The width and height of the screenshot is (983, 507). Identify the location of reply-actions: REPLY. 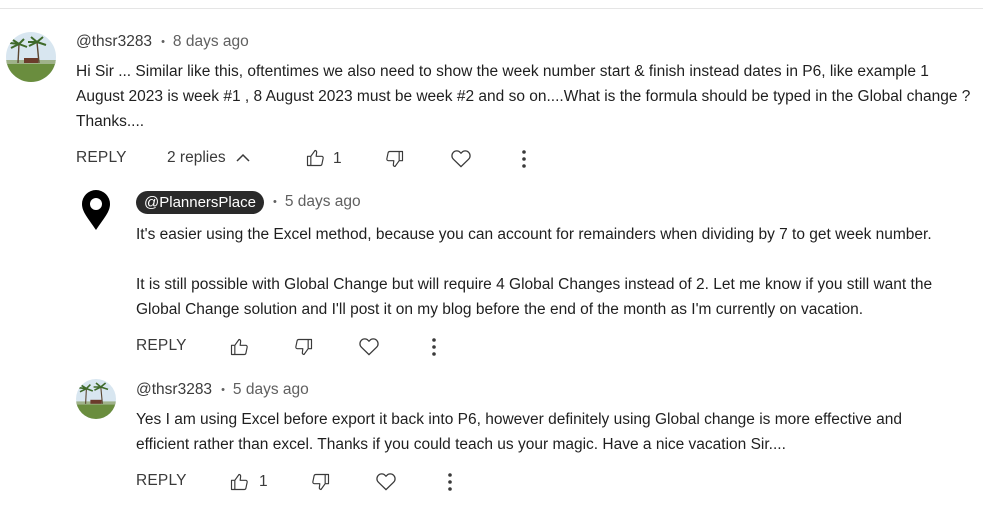
(296, 347).